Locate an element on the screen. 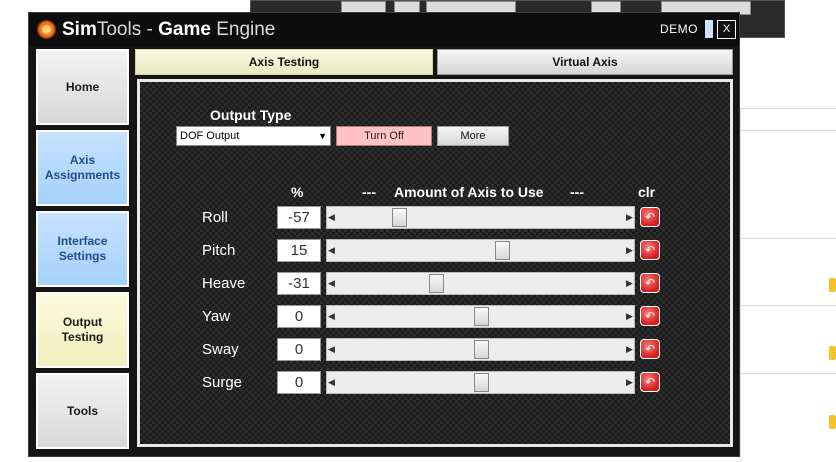 The height and width of the screenshot is (462, 836). amount-header: Amount of Axis to Use is located at coordinates (469, 192).